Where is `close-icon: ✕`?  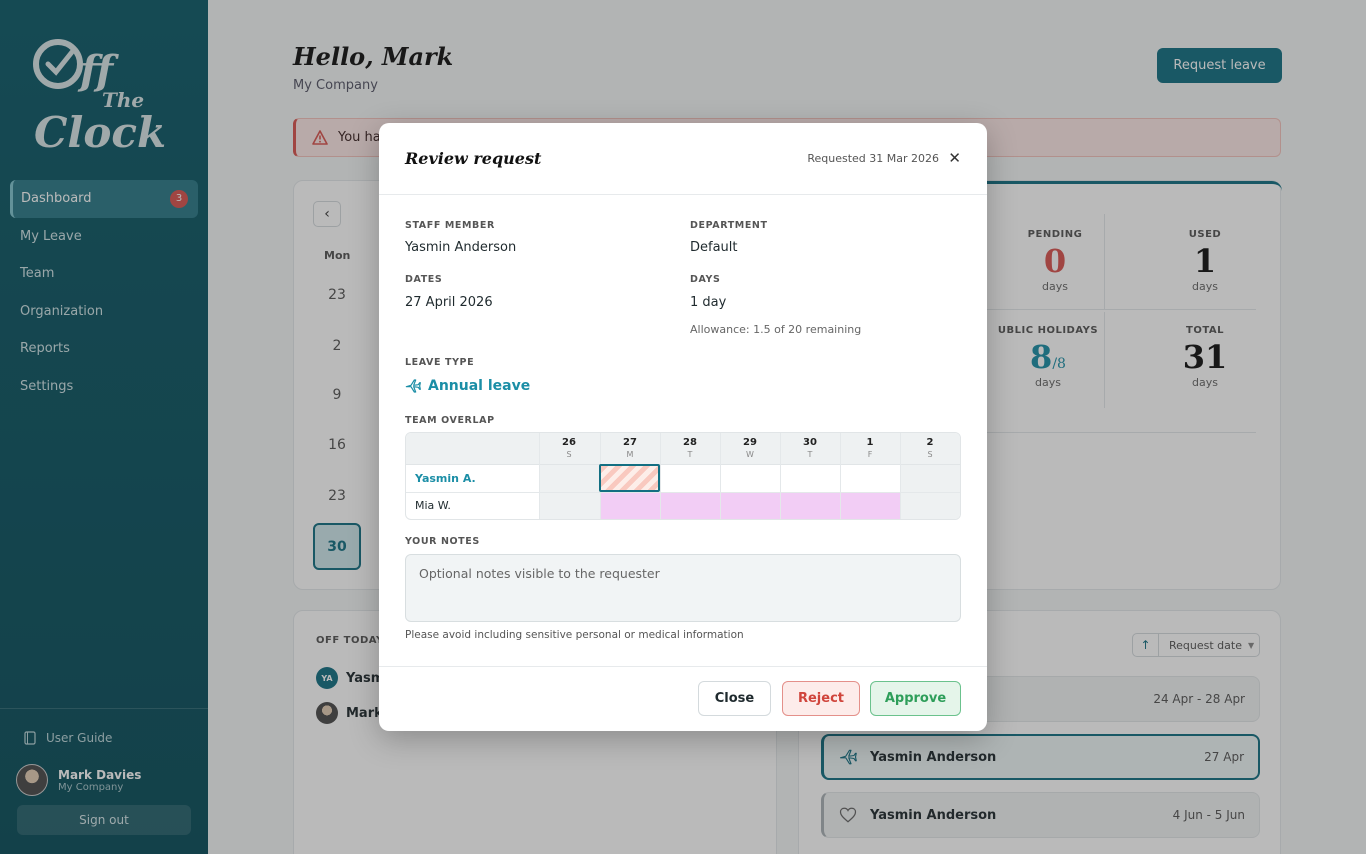 close-icon: ✕ is located at coordinates (954, 158).